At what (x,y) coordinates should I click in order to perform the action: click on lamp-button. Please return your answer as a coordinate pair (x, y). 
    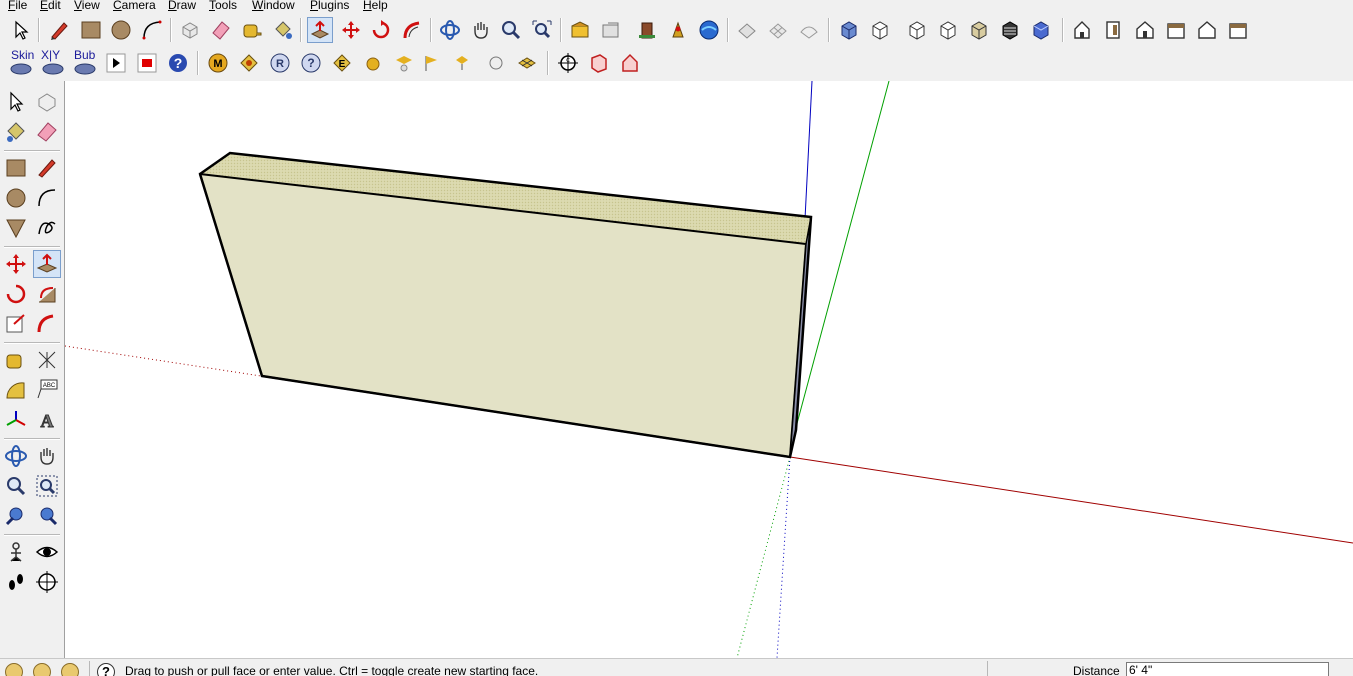
    Looking at the image, I should click on (462, 63).